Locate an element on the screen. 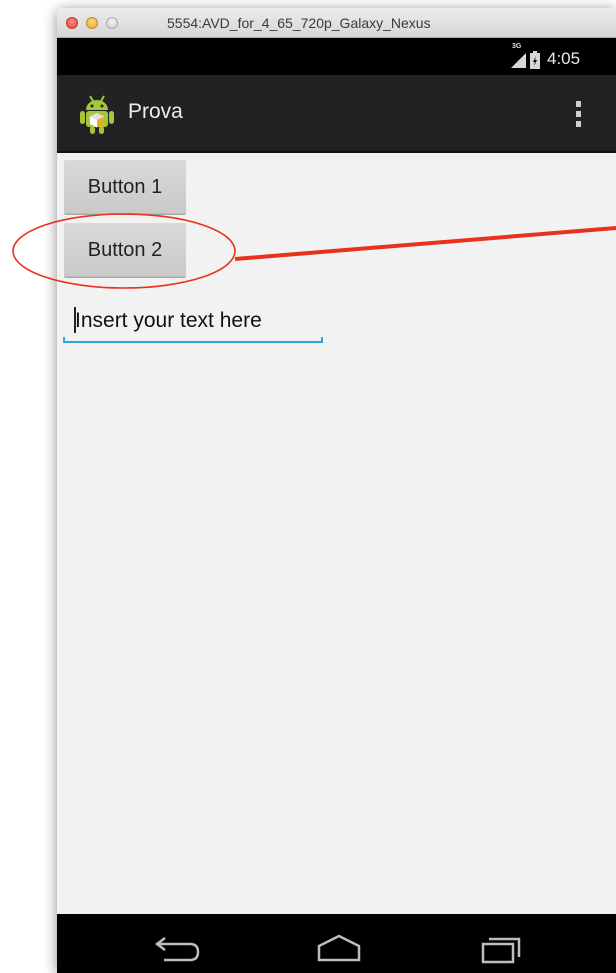 Image resolution: width=616 pixels, height=973 pixels. battery-icon is located at coordinates (535, 60).